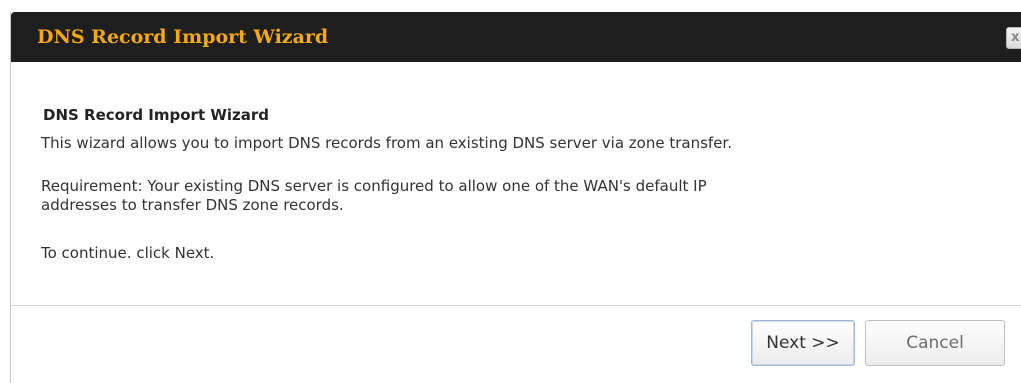 The width and height of the screenshot is (1021, 383). Describe the element at coordinates (183, 37) in the screenshot. I see `dialog-title: DNS Record Import Wizard` at that location.